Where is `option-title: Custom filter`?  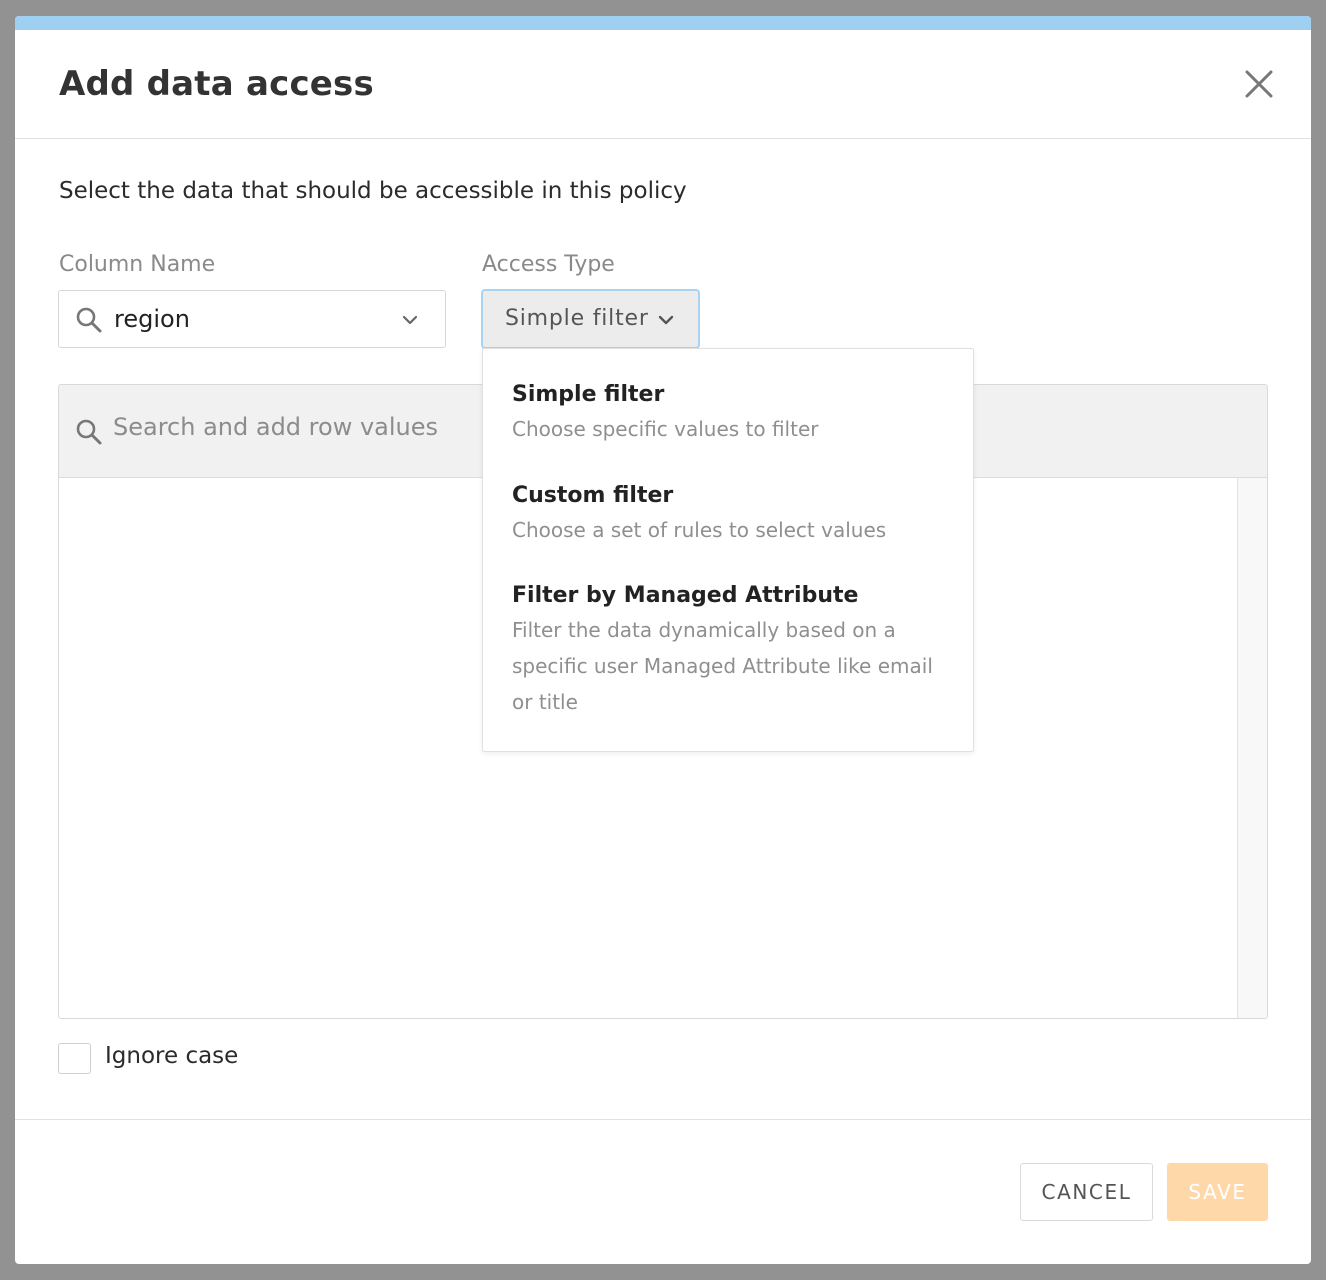 option-title: Custom filter is located at coordinates (593, 495).